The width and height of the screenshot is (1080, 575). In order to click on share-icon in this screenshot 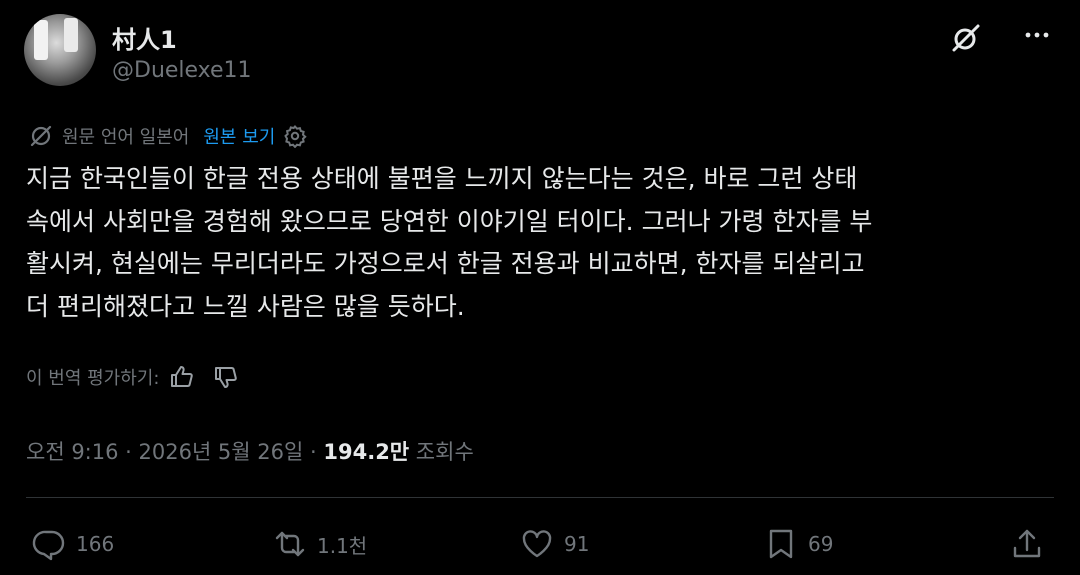, I will do `click(1027, 543)`.